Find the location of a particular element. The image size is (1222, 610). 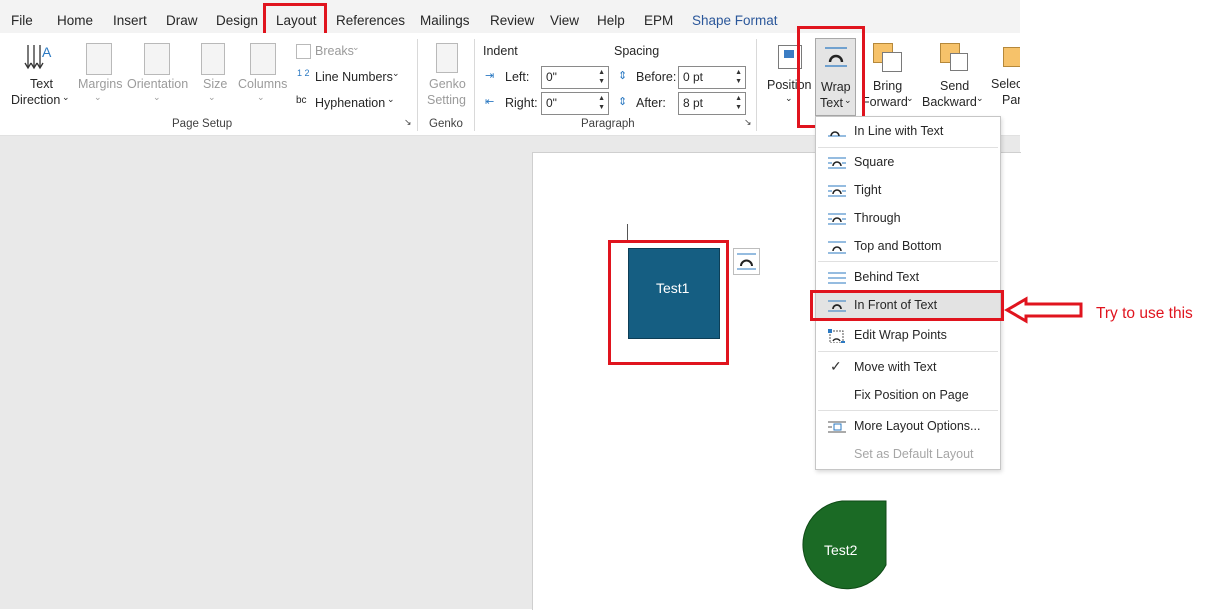

menu-item-label: Fix Position on Page is located at coordinates (911, 395).